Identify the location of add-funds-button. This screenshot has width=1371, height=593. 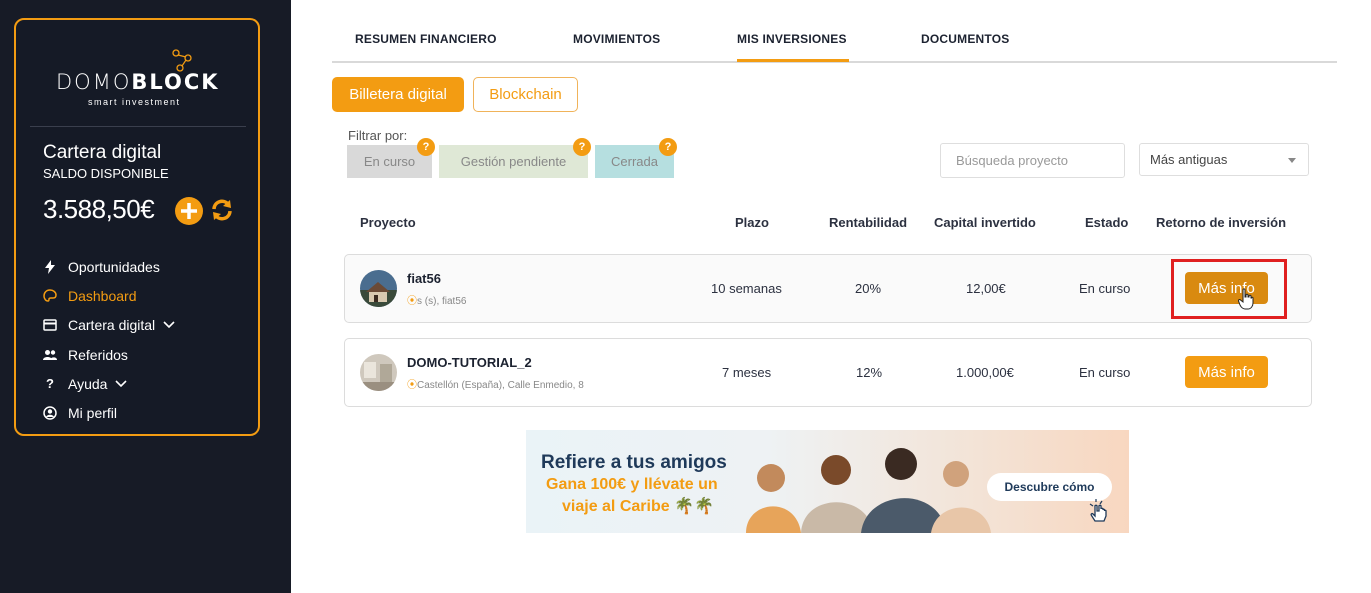
(189, 211).